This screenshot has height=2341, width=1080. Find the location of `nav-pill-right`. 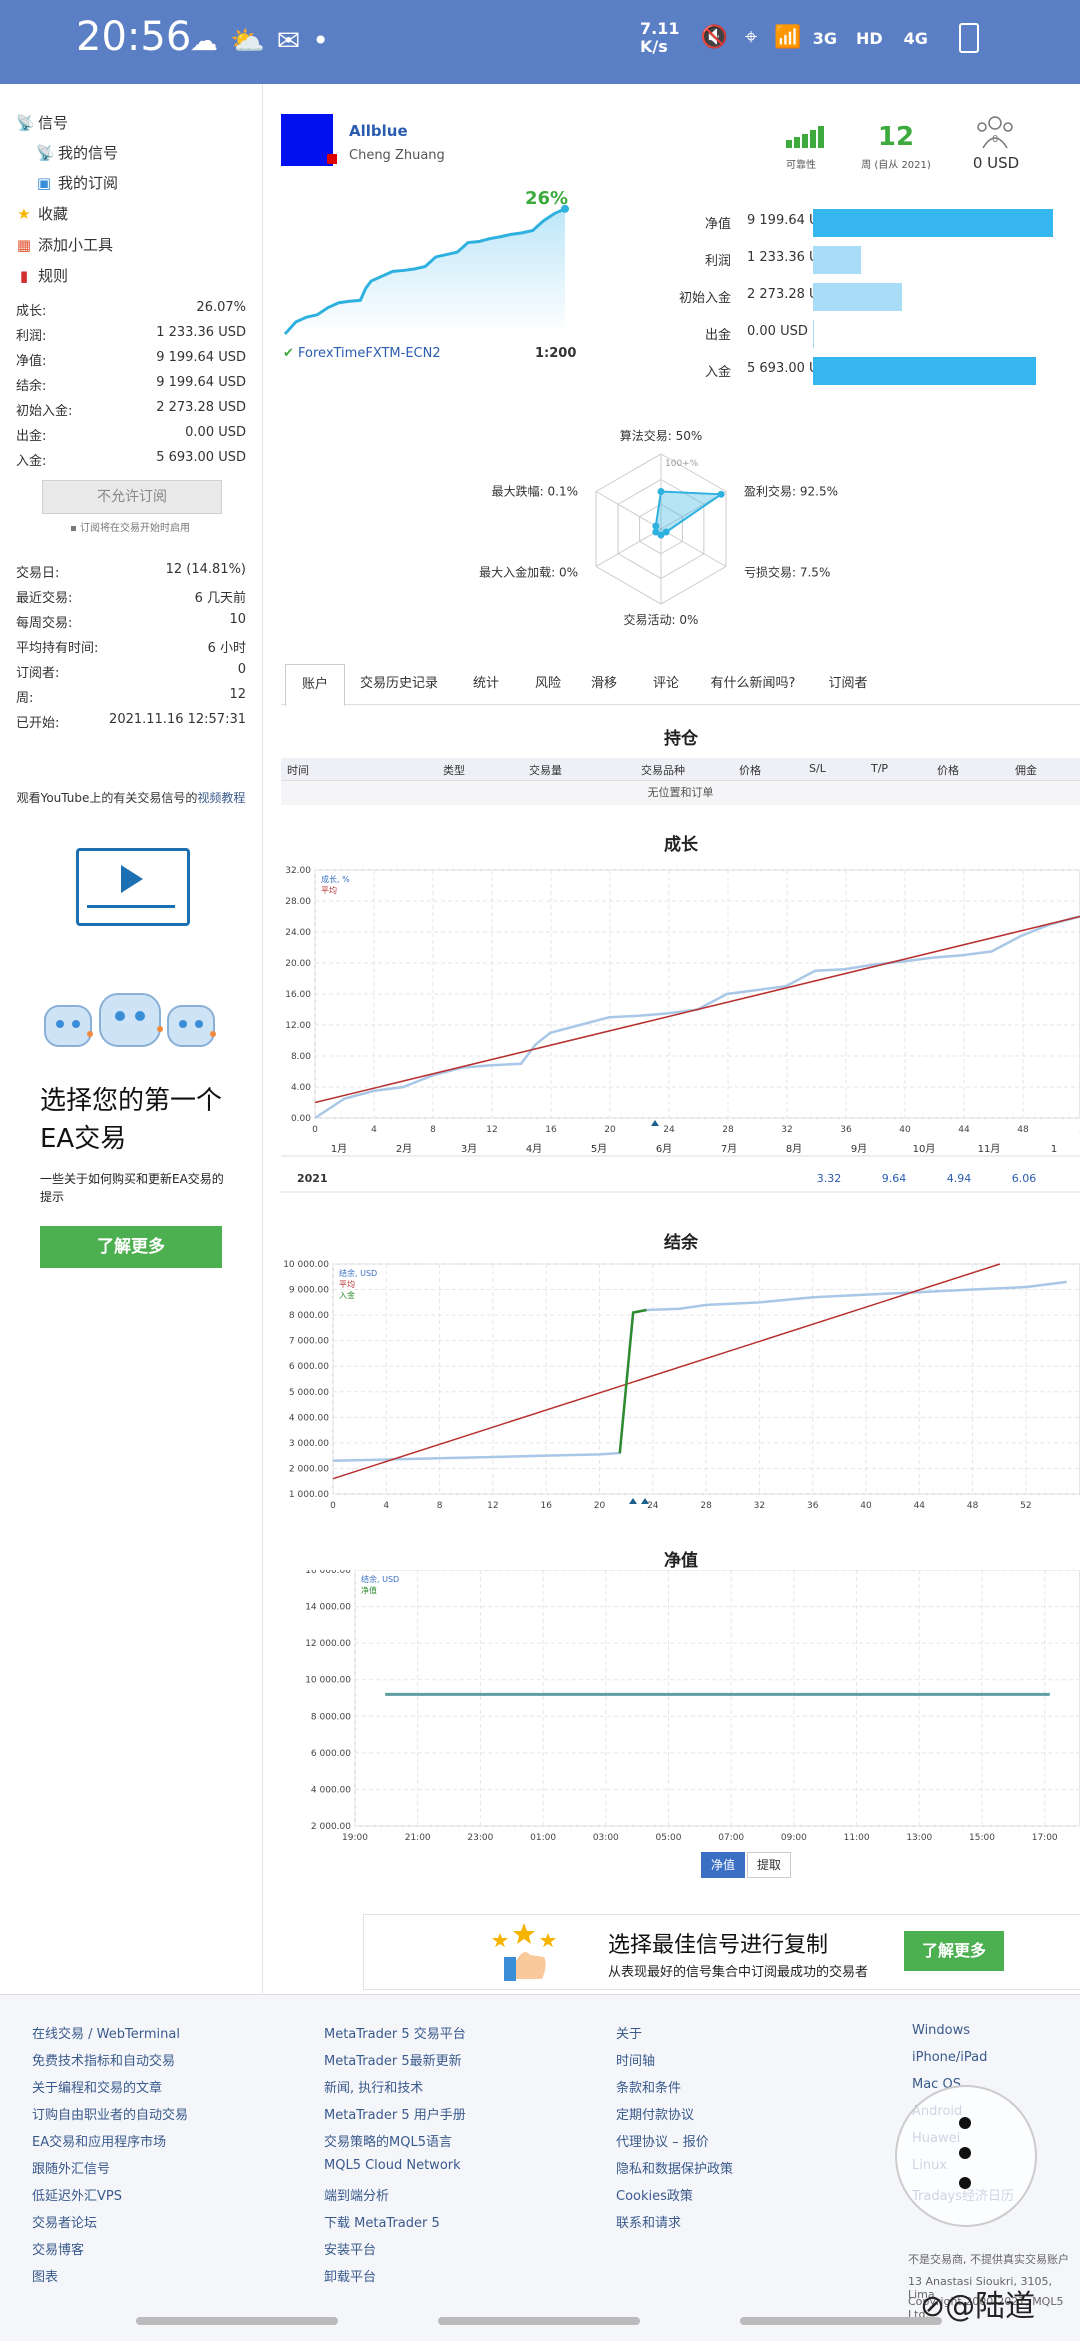

nav-pill-right is located at coordinates (841, 2321).